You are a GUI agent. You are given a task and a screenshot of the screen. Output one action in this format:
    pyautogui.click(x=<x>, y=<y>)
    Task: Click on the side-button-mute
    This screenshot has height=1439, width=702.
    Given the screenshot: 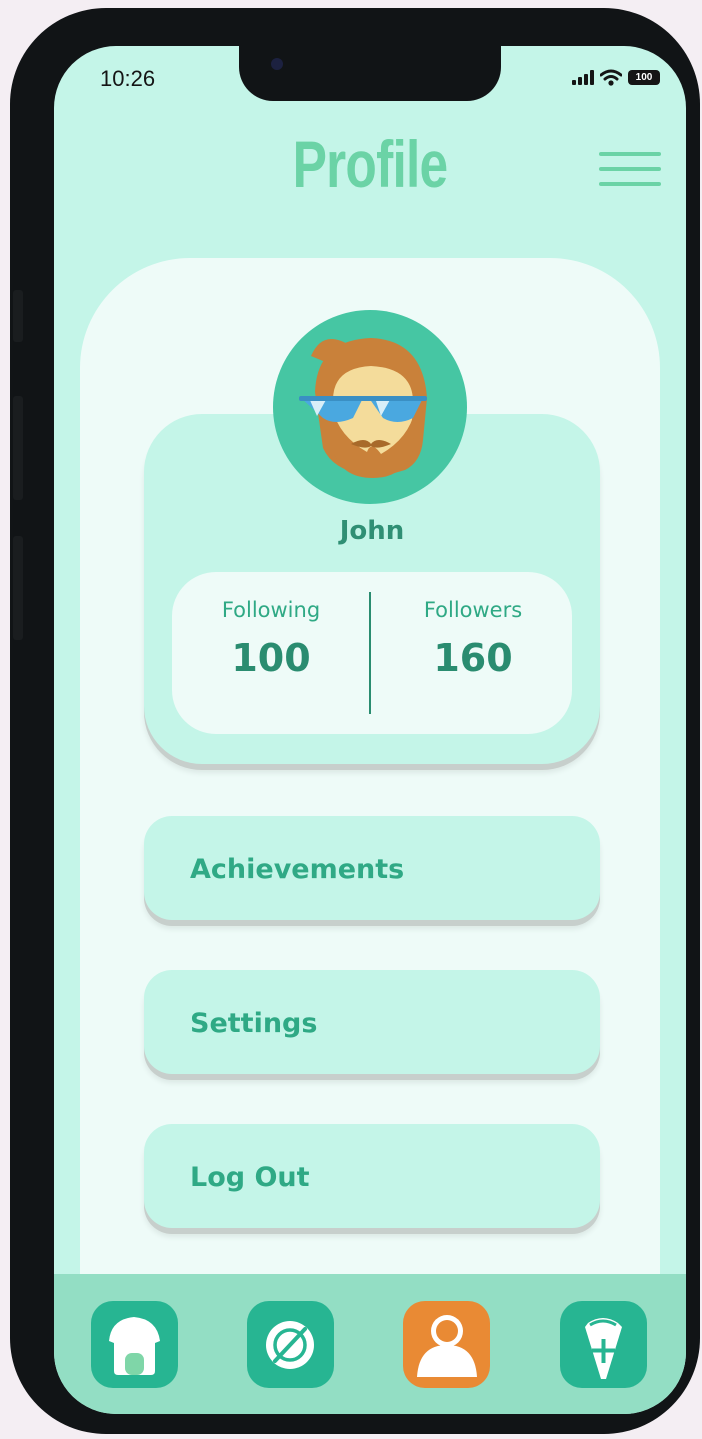 What is the action you would take?
    pyautogui.click(x=18, y=316)
    